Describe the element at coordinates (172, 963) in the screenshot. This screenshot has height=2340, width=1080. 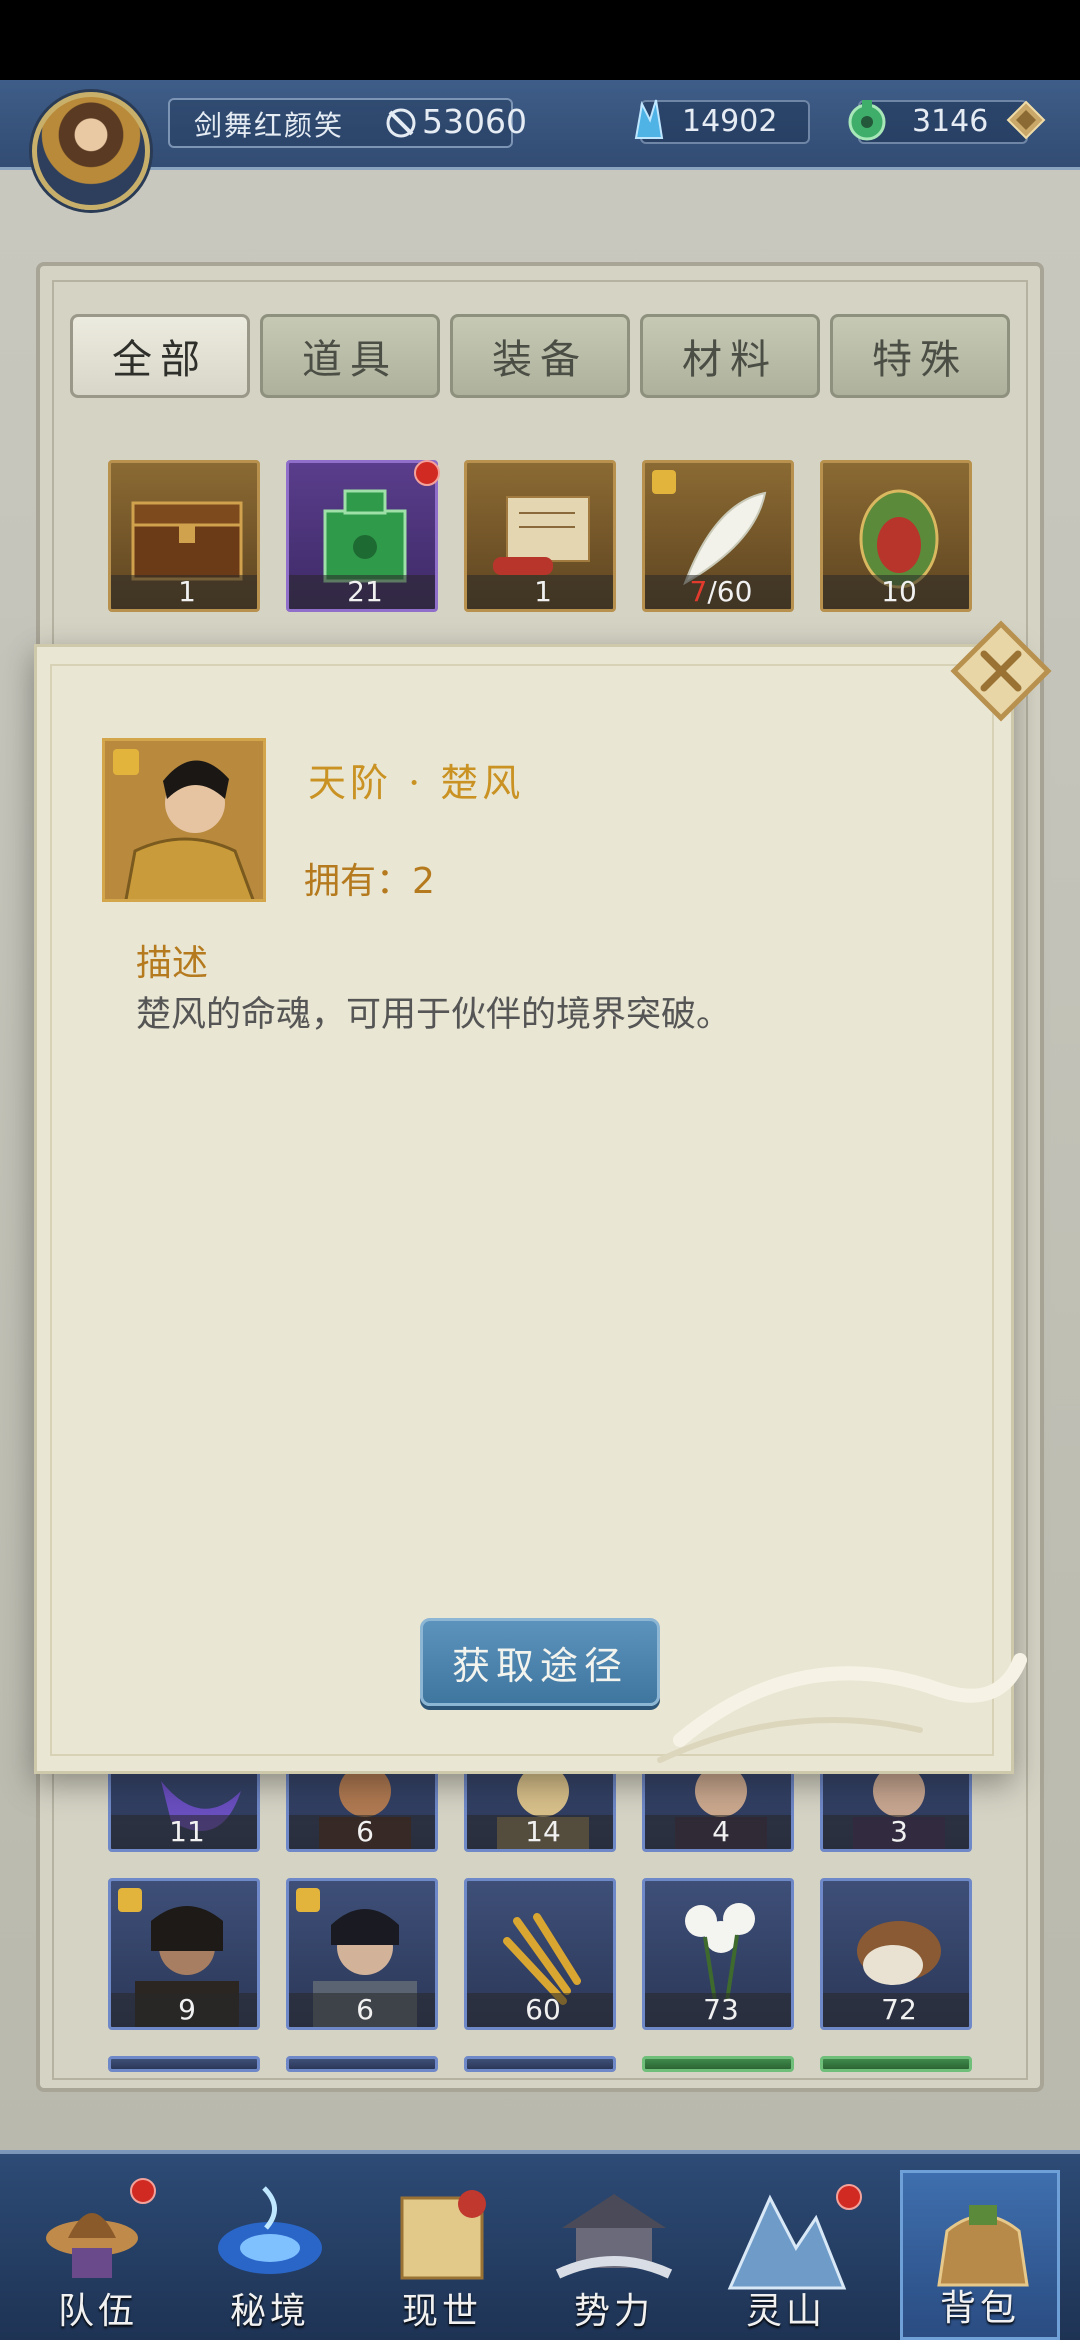
I see `popup-description-heading: 描述` at that location.